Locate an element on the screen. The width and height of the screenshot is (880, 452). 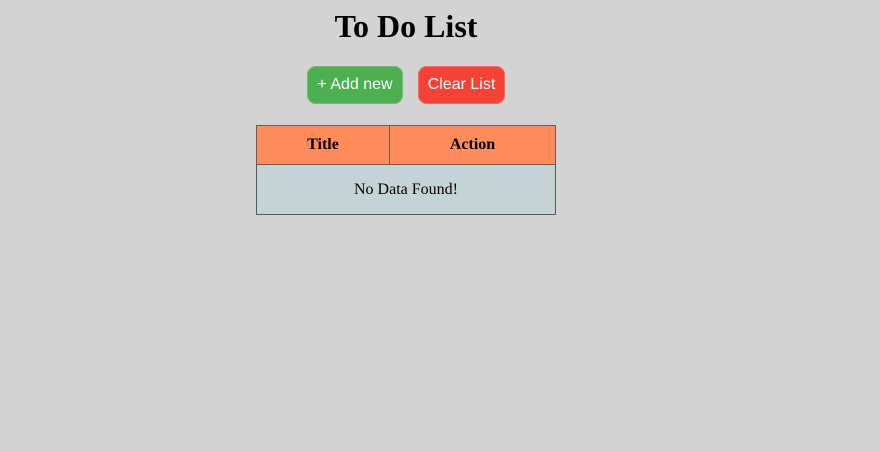
todo-table: Title Action No Data Found! is located at coordinates (406, 170).